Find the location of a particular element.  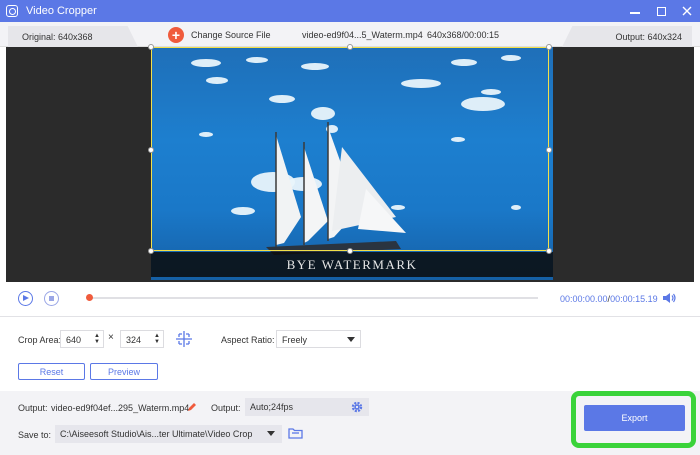

times-sign: × is located at coordinates (111, 337).